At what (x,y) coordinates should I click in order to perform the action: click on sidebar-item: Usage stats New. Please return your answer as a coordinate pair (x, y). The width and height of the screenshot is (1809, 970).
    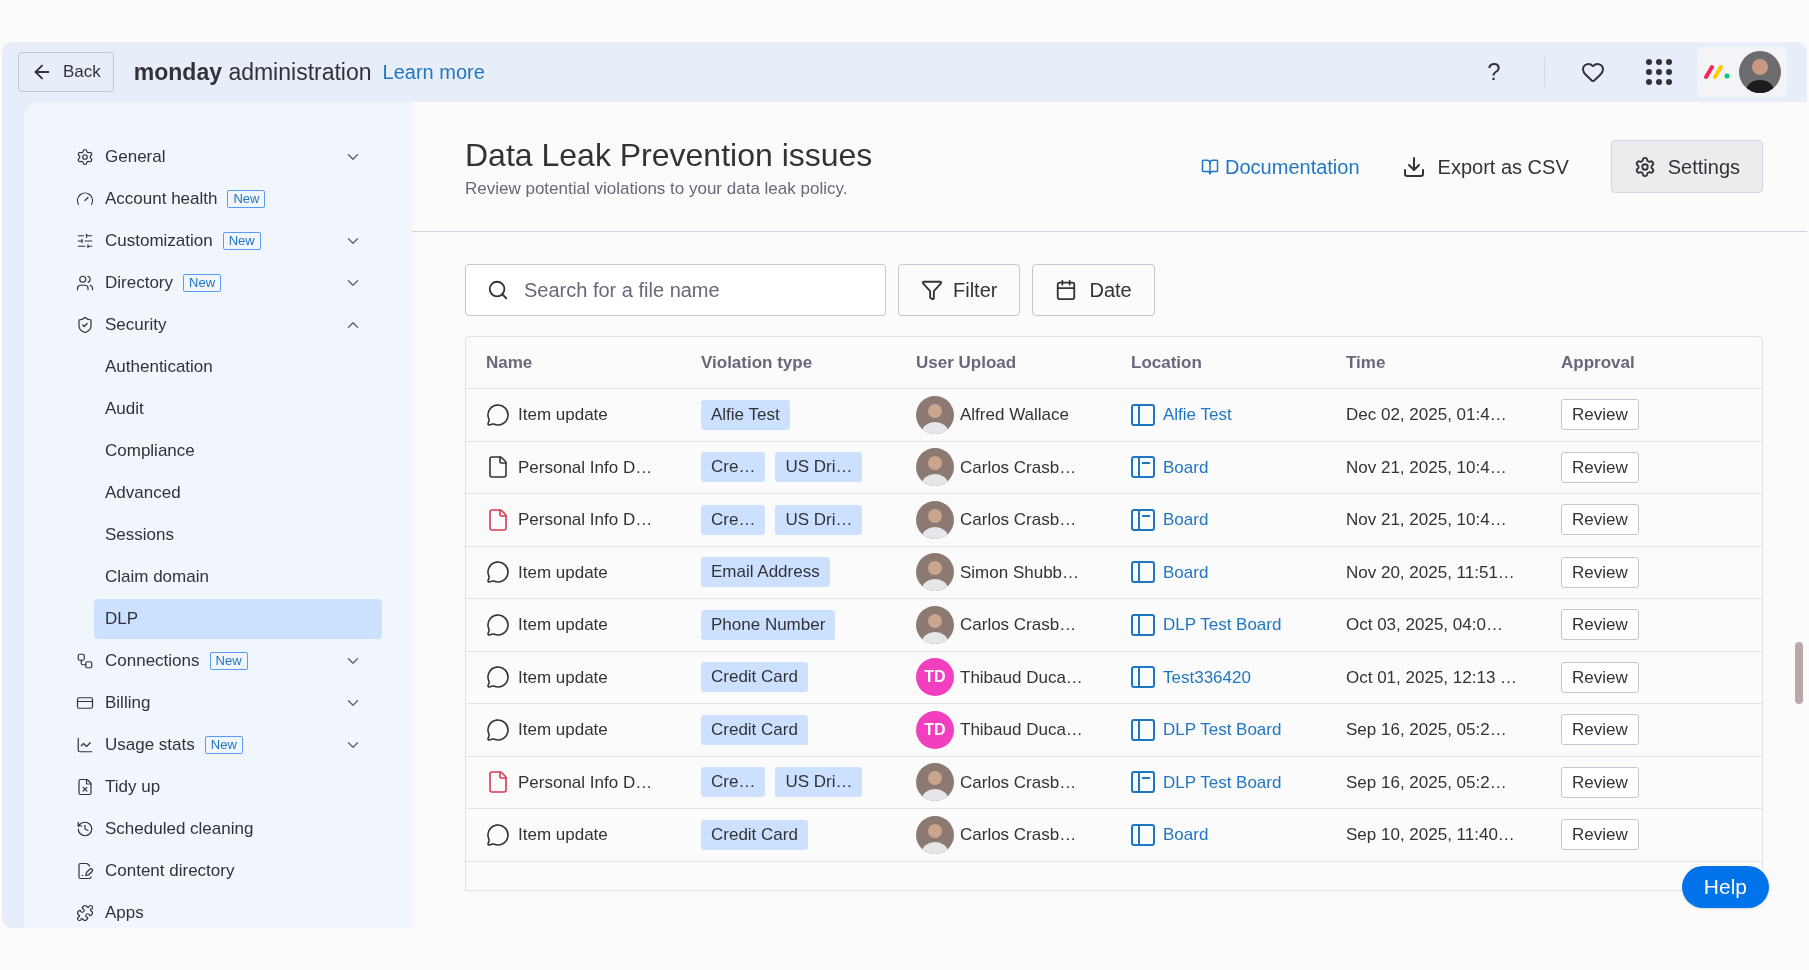
    Looking at the image, I should click on (223, 745).